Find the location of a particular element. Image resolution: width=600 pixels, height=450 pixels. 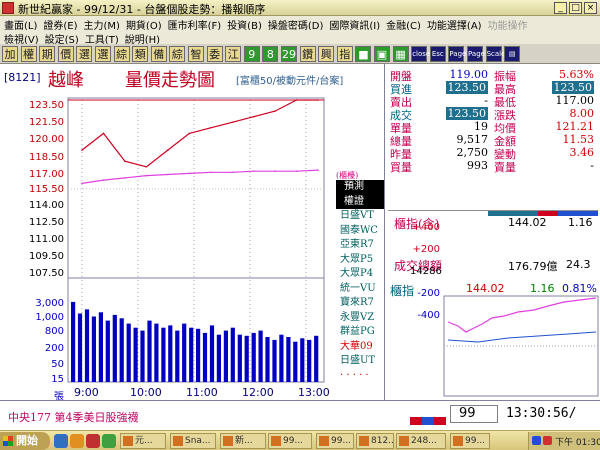

warrant-item: 權證 is located at coordinates (360, 201).